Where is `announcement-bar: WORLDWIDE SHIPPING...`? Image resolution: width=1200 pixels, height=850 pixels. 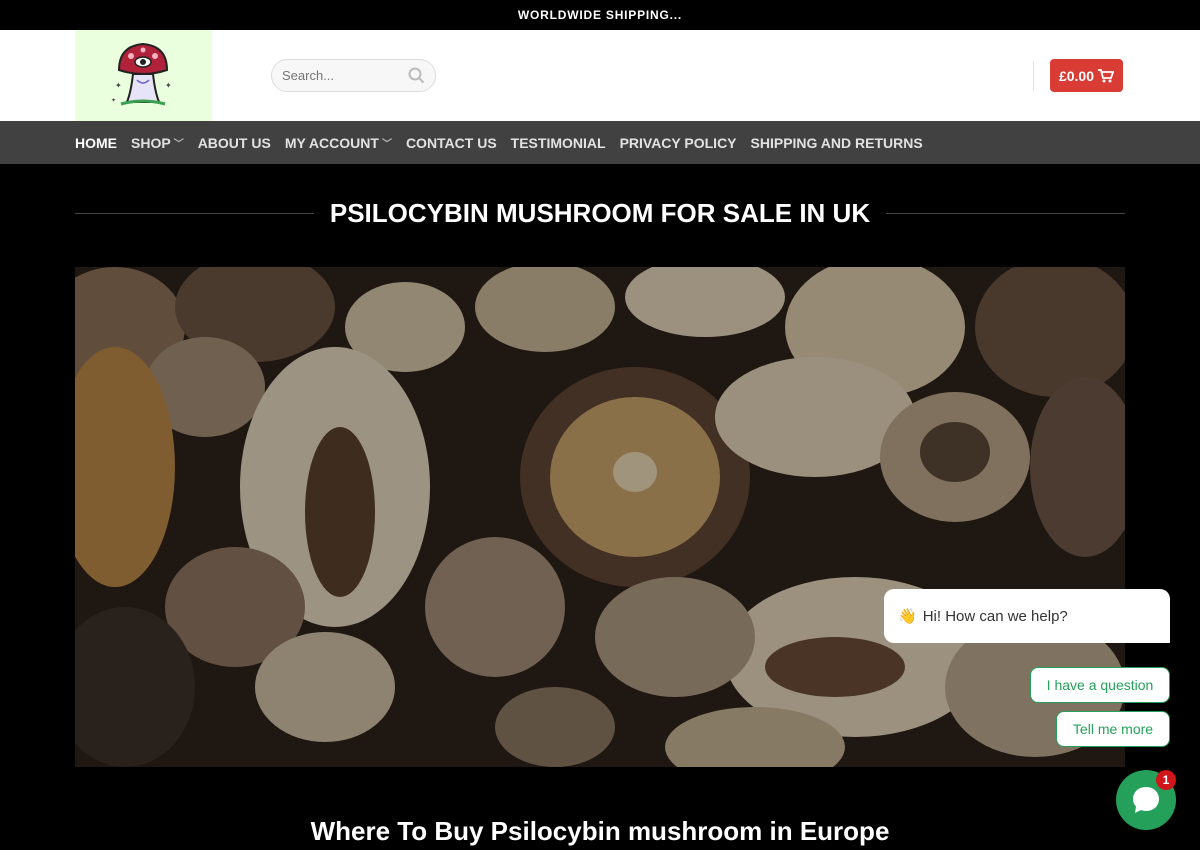
announcement-bar: WORLDWIDE SHIPPING... is located at coordinates (600, 15).